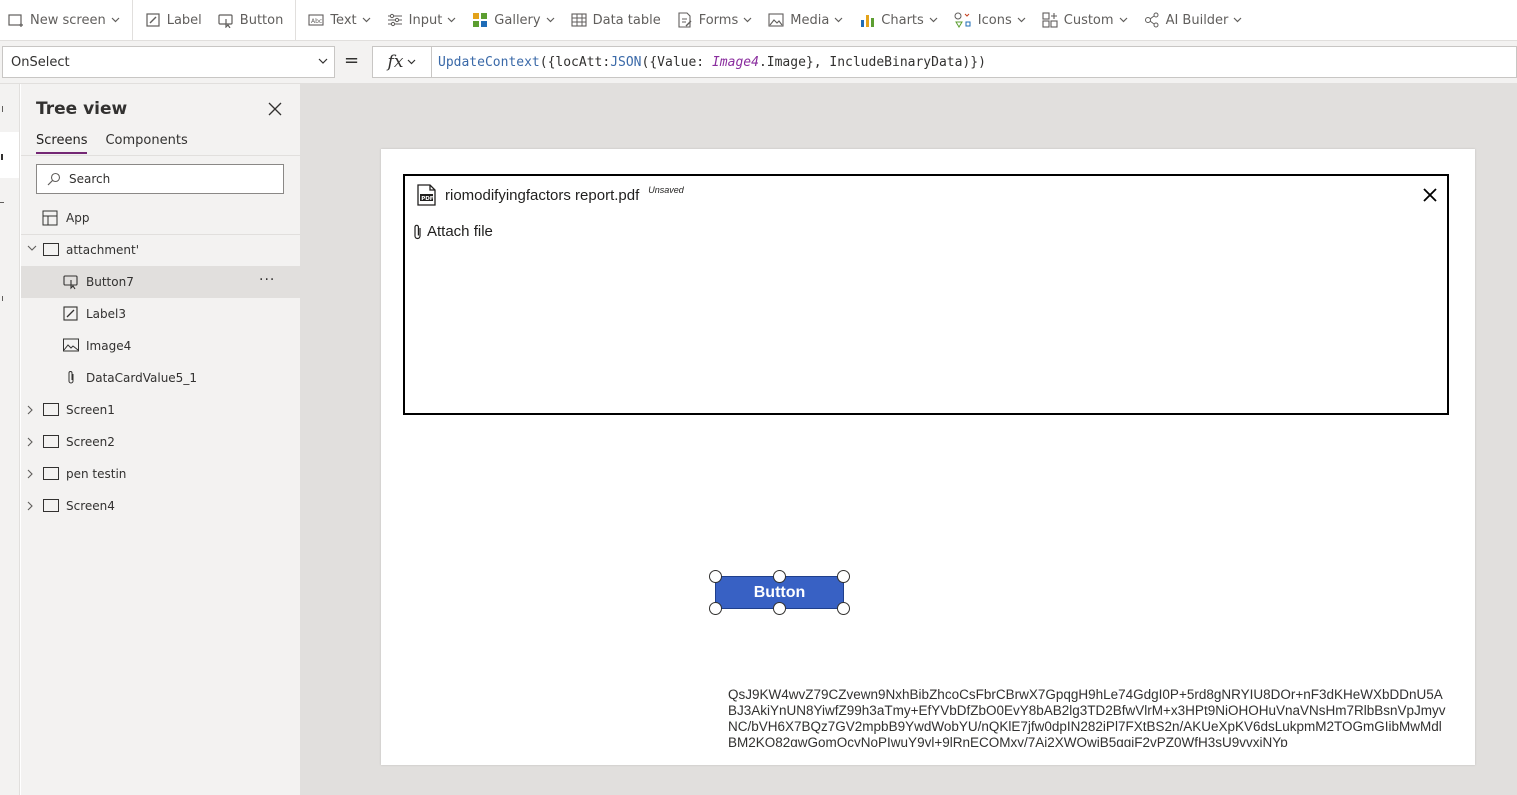 The width and height of the screenshot is (1517, 795). I want to click on media-button: Media, so click(805, 20).